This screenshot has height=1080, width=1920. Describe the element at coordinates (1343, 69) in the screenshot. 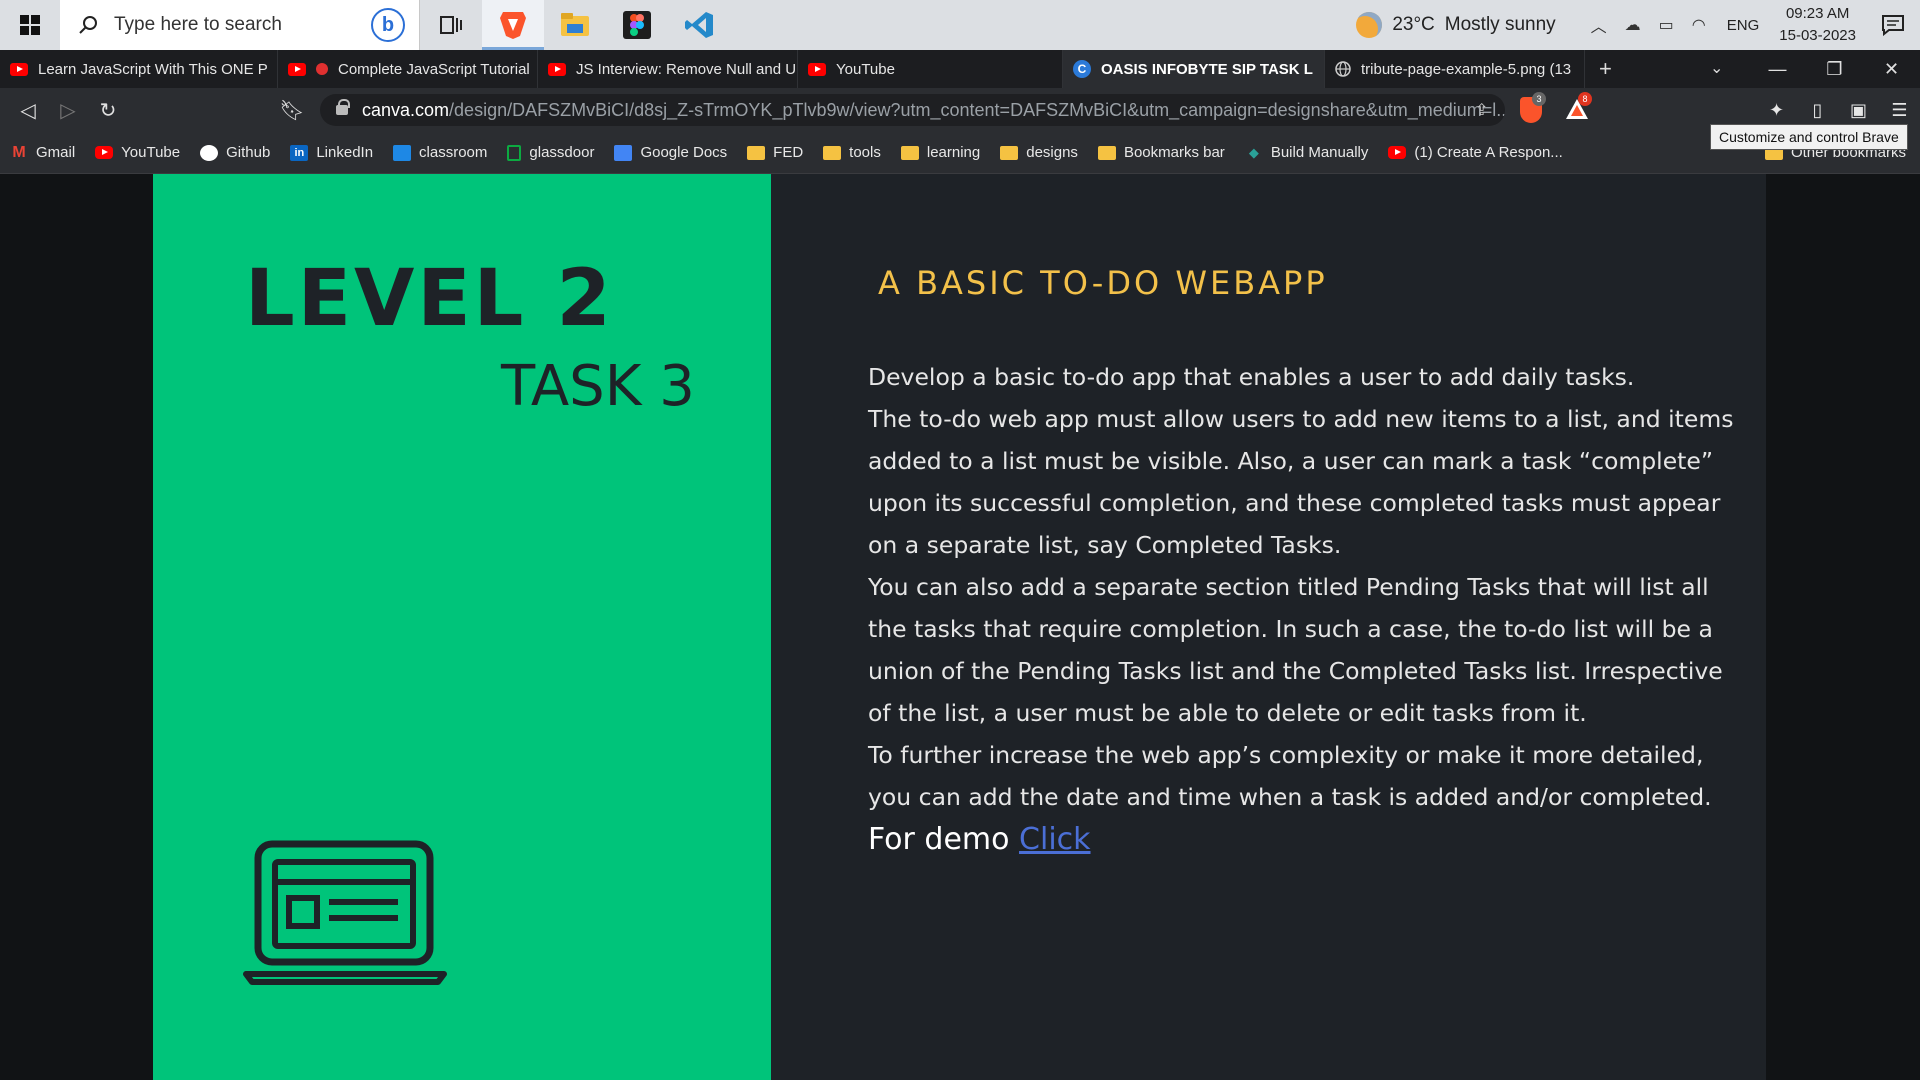

I see `globe-icon` at that location.